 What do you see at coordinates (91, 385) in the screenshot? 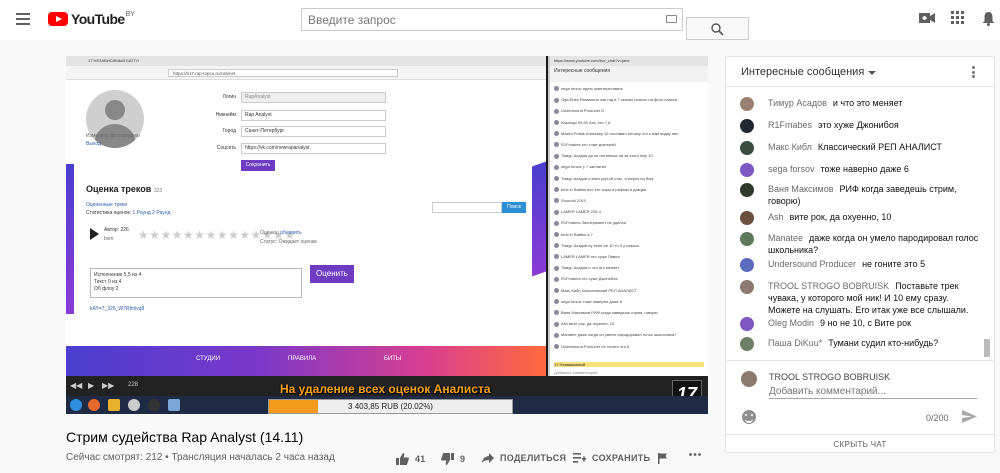
I see `play-icon: ▶` at bounding box center [91, 385].